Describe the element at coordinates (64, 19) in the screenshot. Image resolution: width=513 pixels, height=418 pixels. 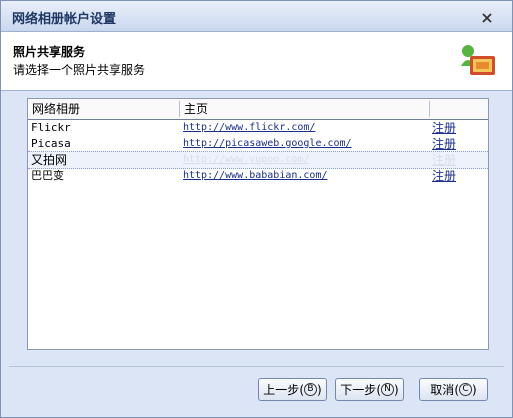
I see `window-title: 网络相册帐户设置` at that location.